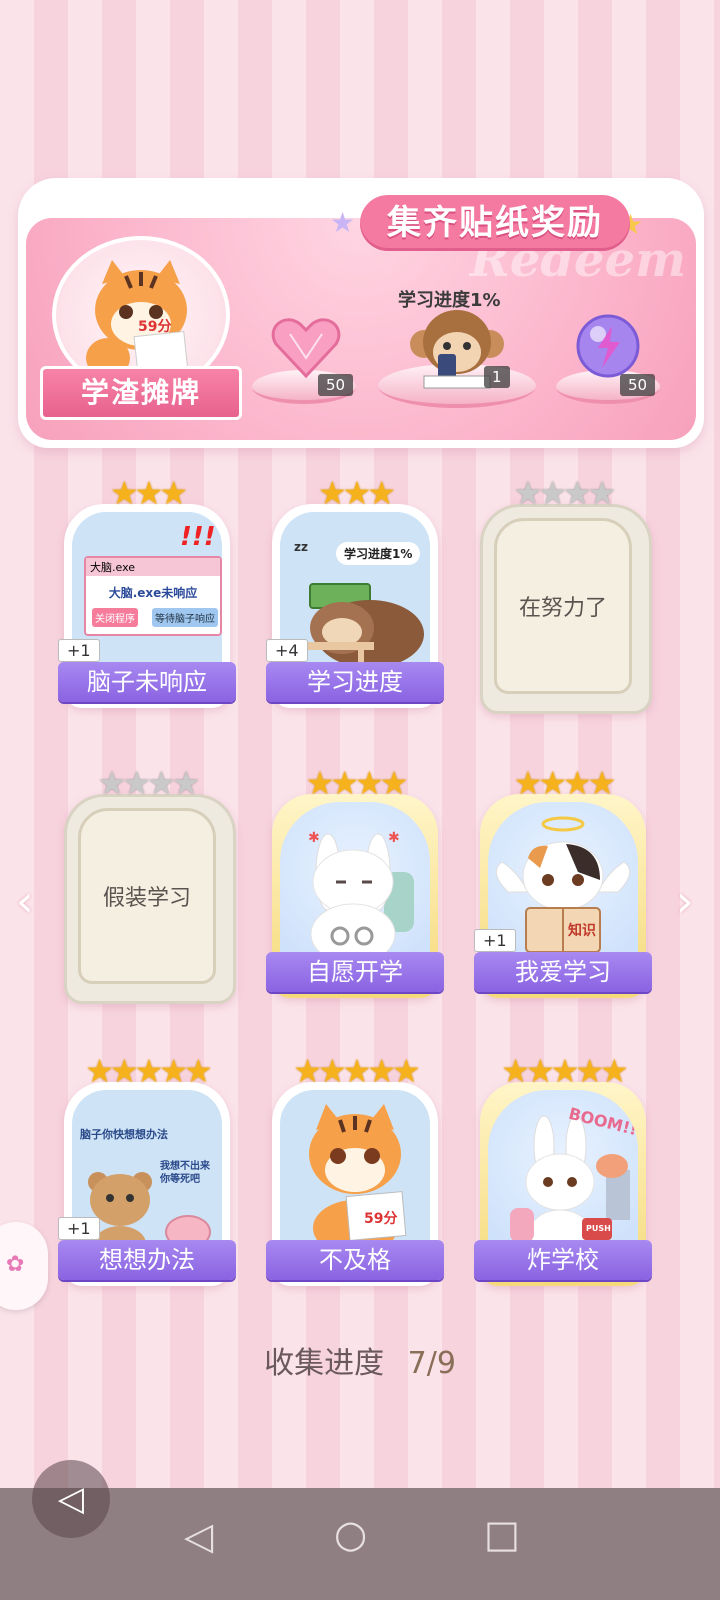 The height and width of the screenshot is (1600, 720). Describe the element at coordinates (324, 1363) in the screenshot. I see `collection-label: 收集进度` at that location.